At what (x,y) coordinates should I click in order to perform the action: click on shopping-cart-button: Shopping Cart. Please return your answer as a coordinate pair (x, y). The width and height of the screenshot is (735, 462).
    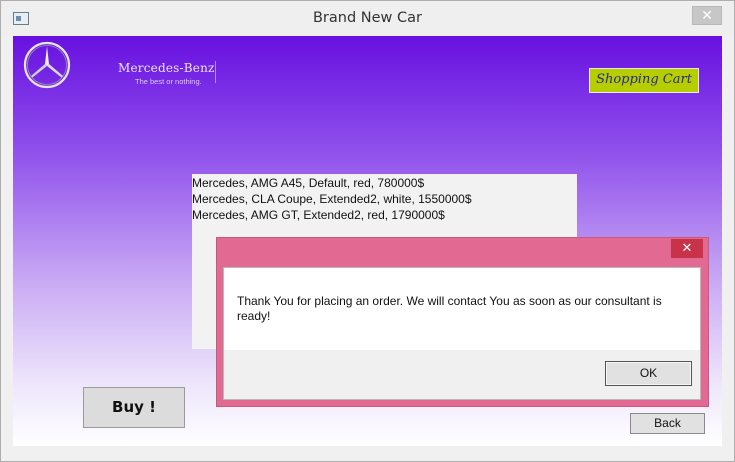
    Looking at the image, I should click on (644, 80).